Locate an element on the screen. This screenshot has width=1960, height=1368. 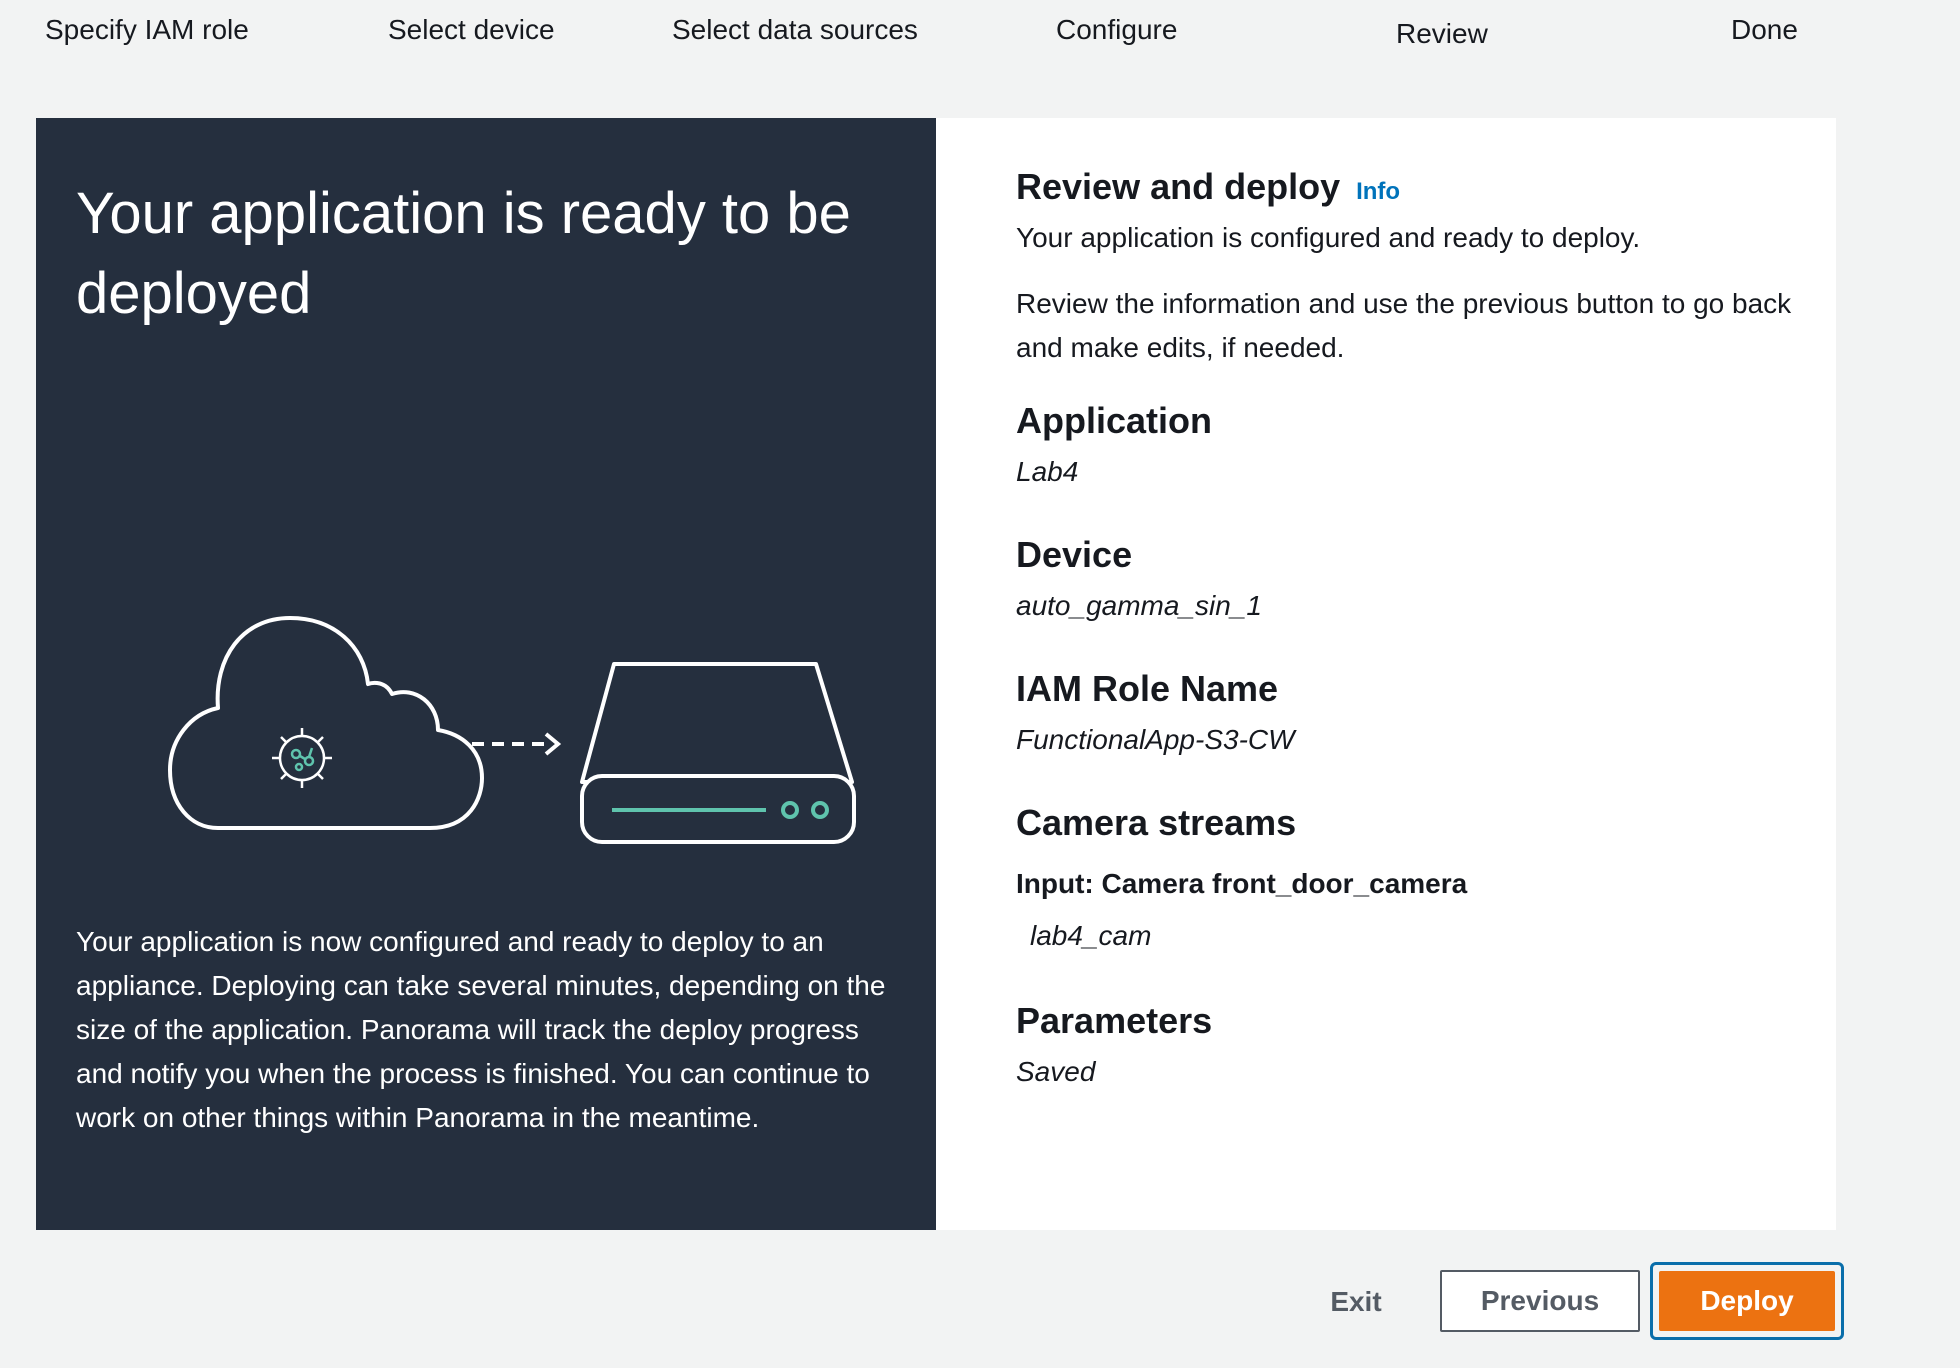
application-value: Lab4 is located at coordinates (1047, 471).